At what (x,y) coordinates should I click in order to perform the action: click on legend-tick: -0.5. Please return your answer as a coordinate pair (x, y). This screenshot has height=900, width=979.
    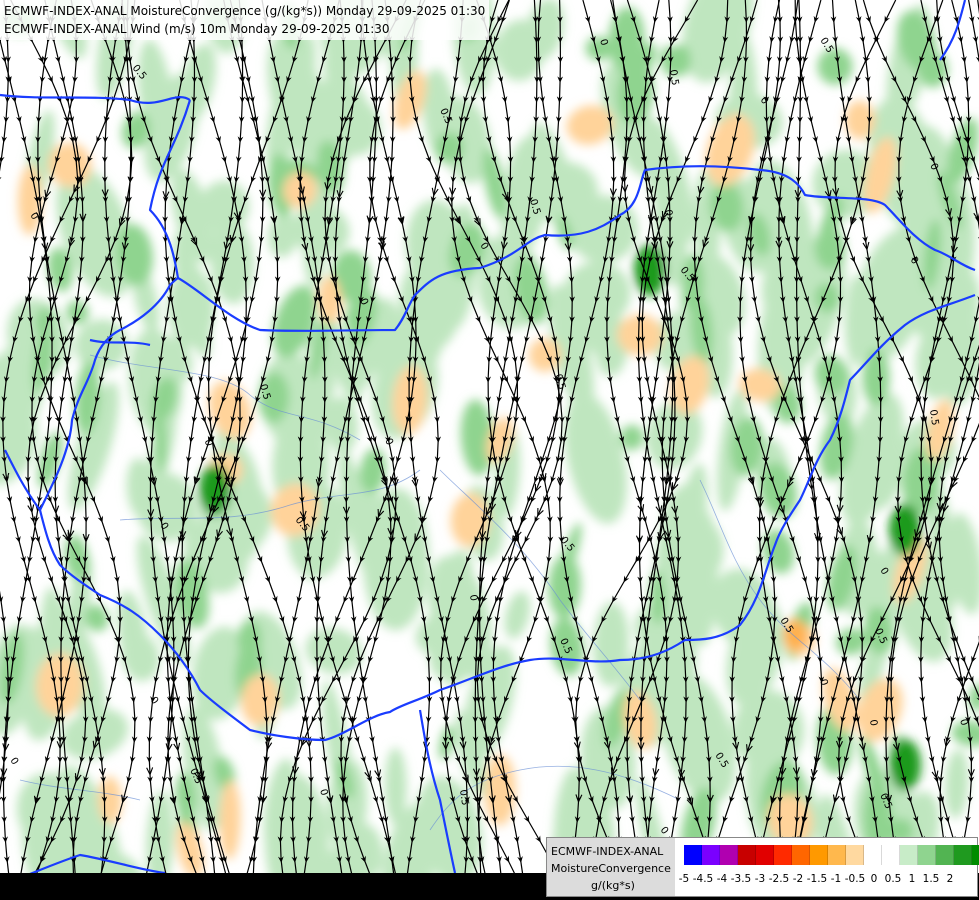
    Looking at the image, I should click on (855, 879).